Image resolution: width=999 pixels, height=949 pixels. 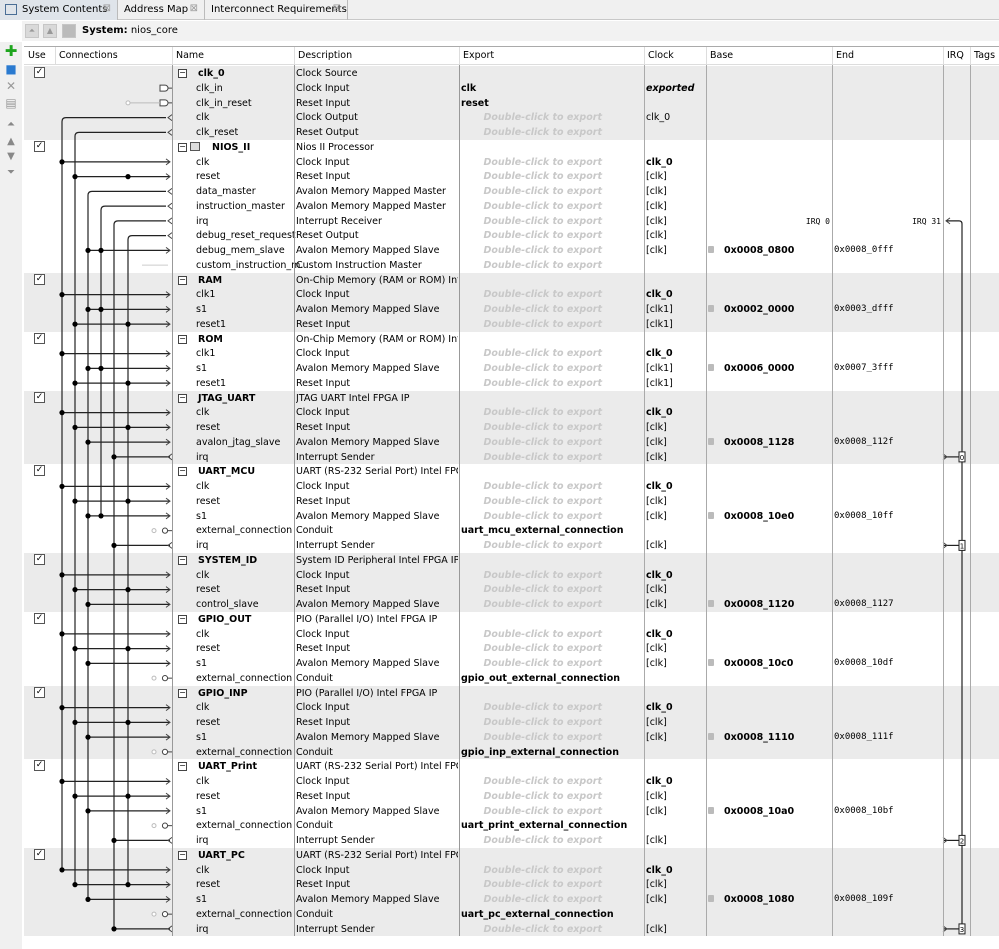 I want to click on tab-label: Address Map, so click(x=156, y=9).